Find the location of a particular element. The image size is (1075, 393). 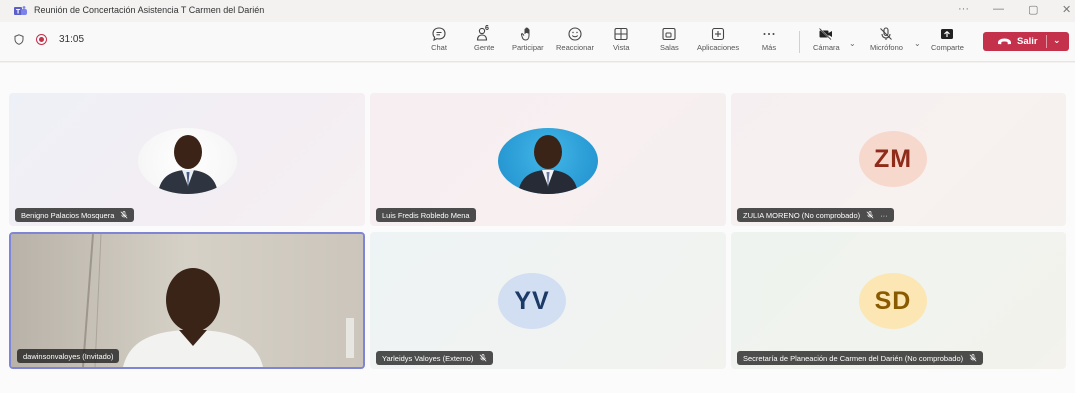

participant-tile: ZM ZULIA MORENO (No comprobado) ··· is located at coordinates (898, 159).